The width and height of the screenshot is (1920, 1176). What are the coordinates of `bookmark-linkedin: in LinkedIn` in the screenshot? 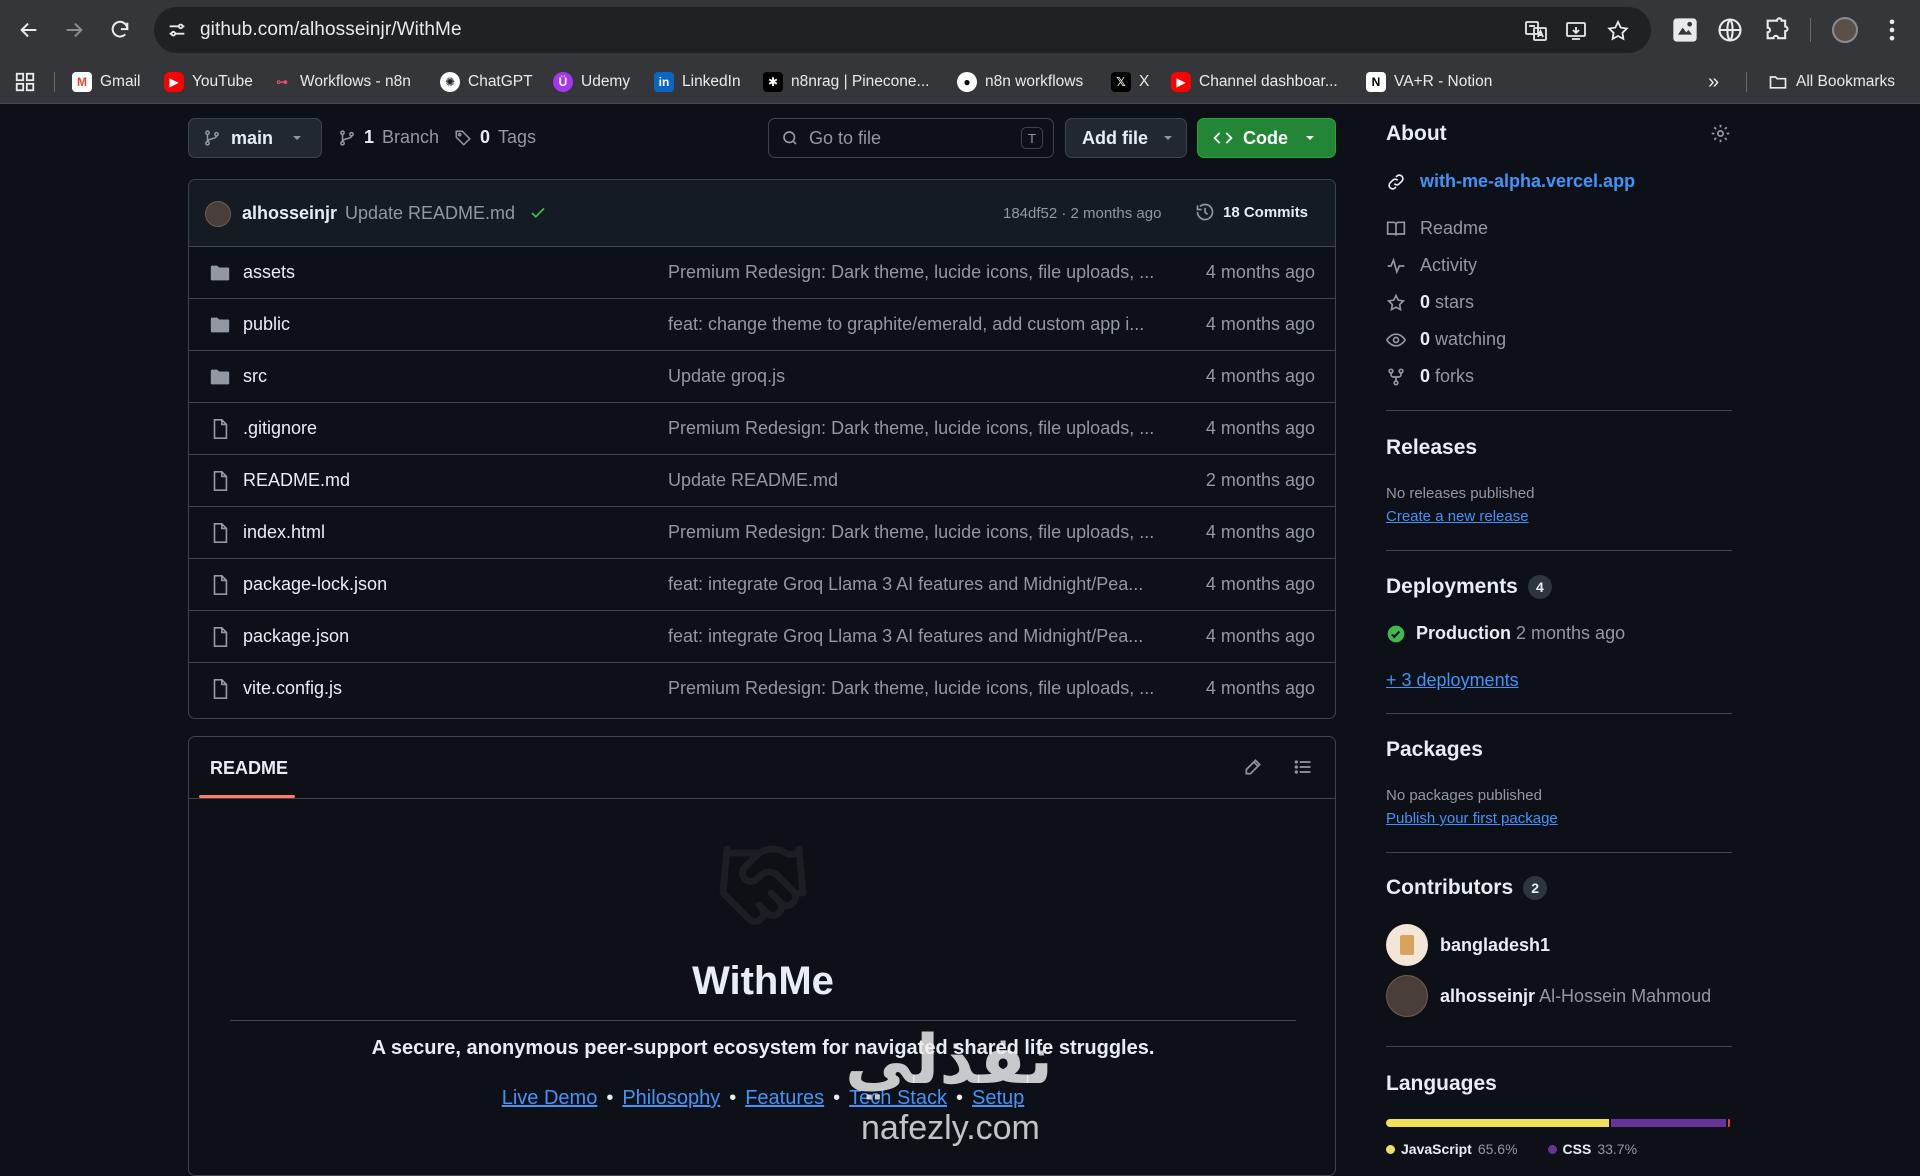 It's located at (697, 82).